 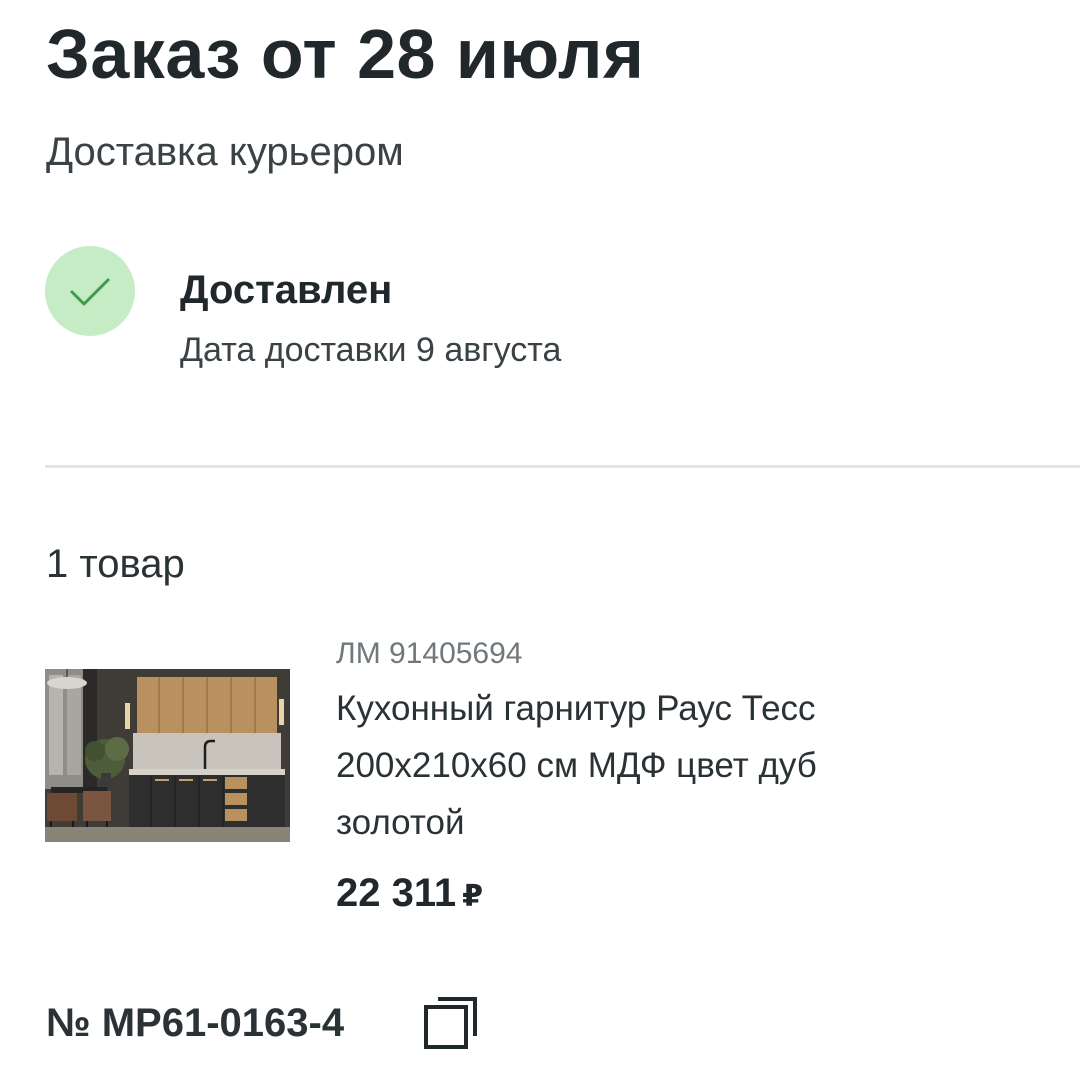 What do you see at coordinates (473, 896) in the screenshot?
I see `currency-symbol: ₽` at bounding box center [473, 896].